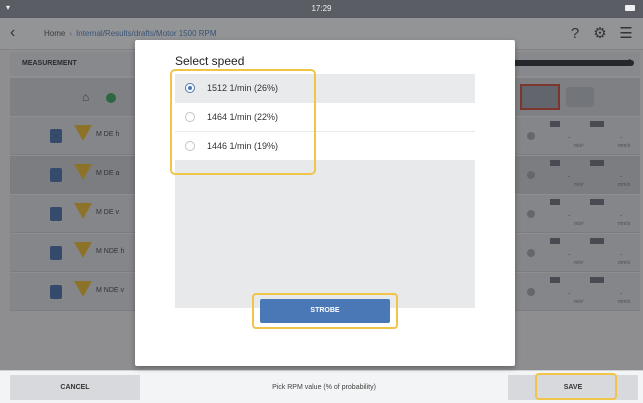 This screenshot has width=643, height=403. I want to click on status-bar: ▾ 17:29, so click(321, 9).